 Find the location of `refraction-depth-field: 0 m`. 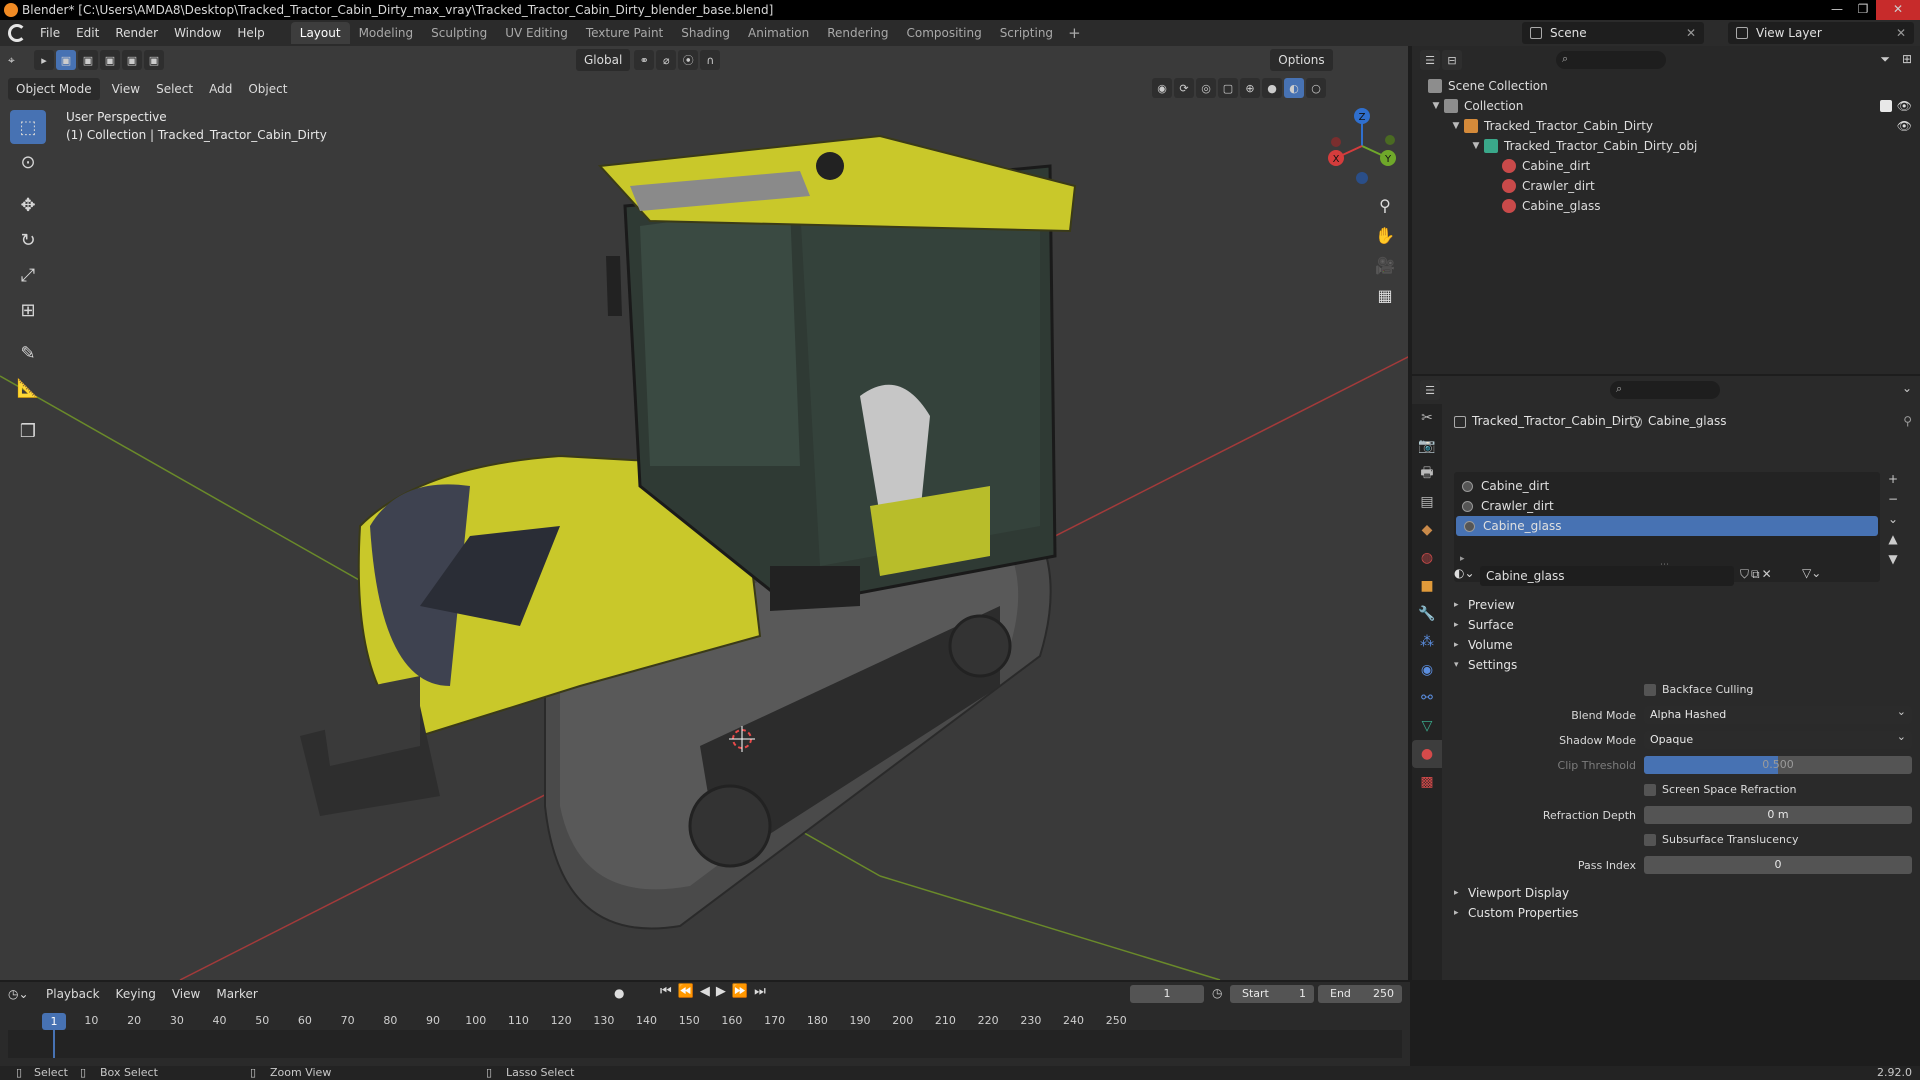

refraction-depth-field: 0 m is located at coordinates (1778, 815).